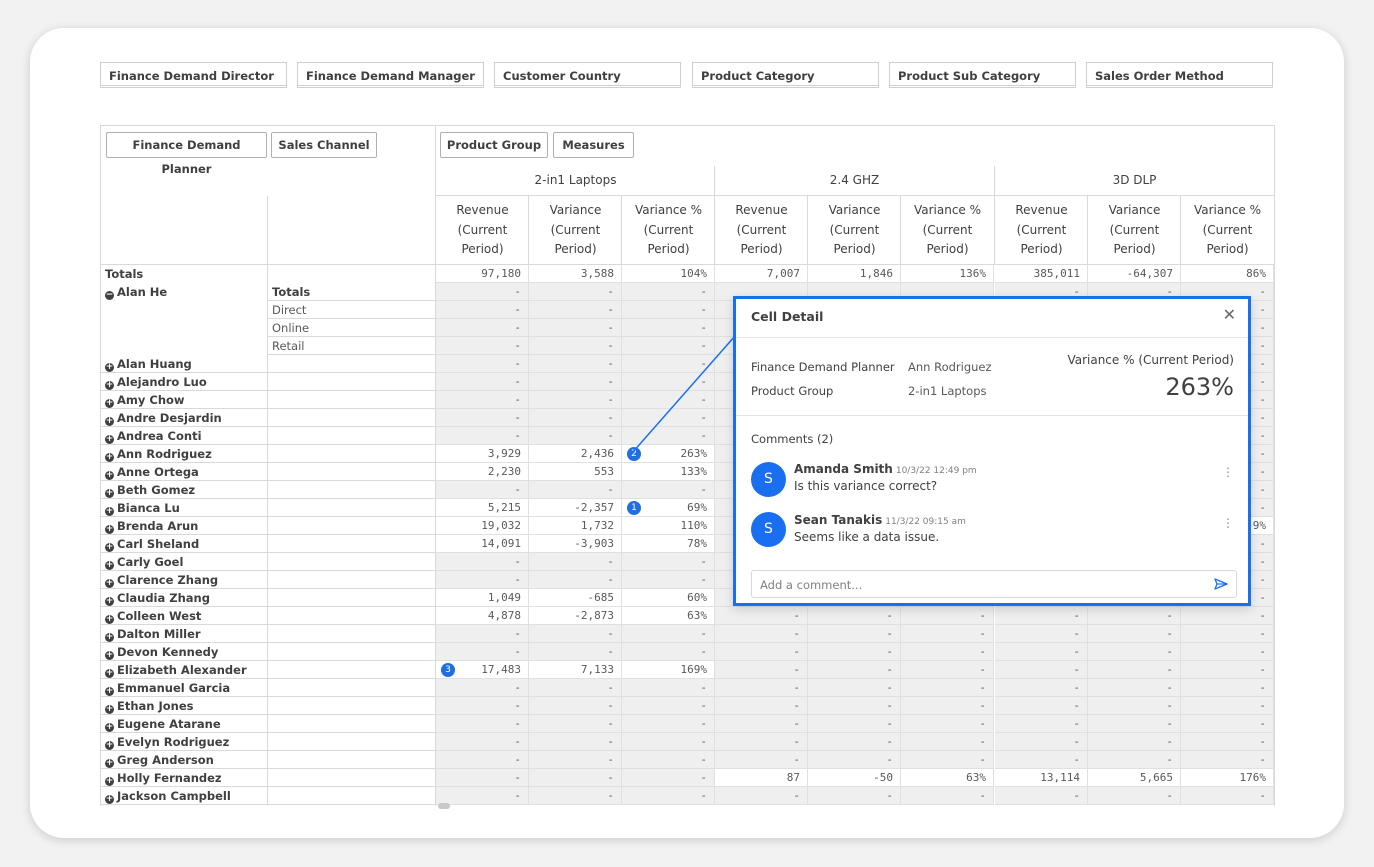  I want to click on comment-author-name: Sean Tanakis, so click(838, 520).